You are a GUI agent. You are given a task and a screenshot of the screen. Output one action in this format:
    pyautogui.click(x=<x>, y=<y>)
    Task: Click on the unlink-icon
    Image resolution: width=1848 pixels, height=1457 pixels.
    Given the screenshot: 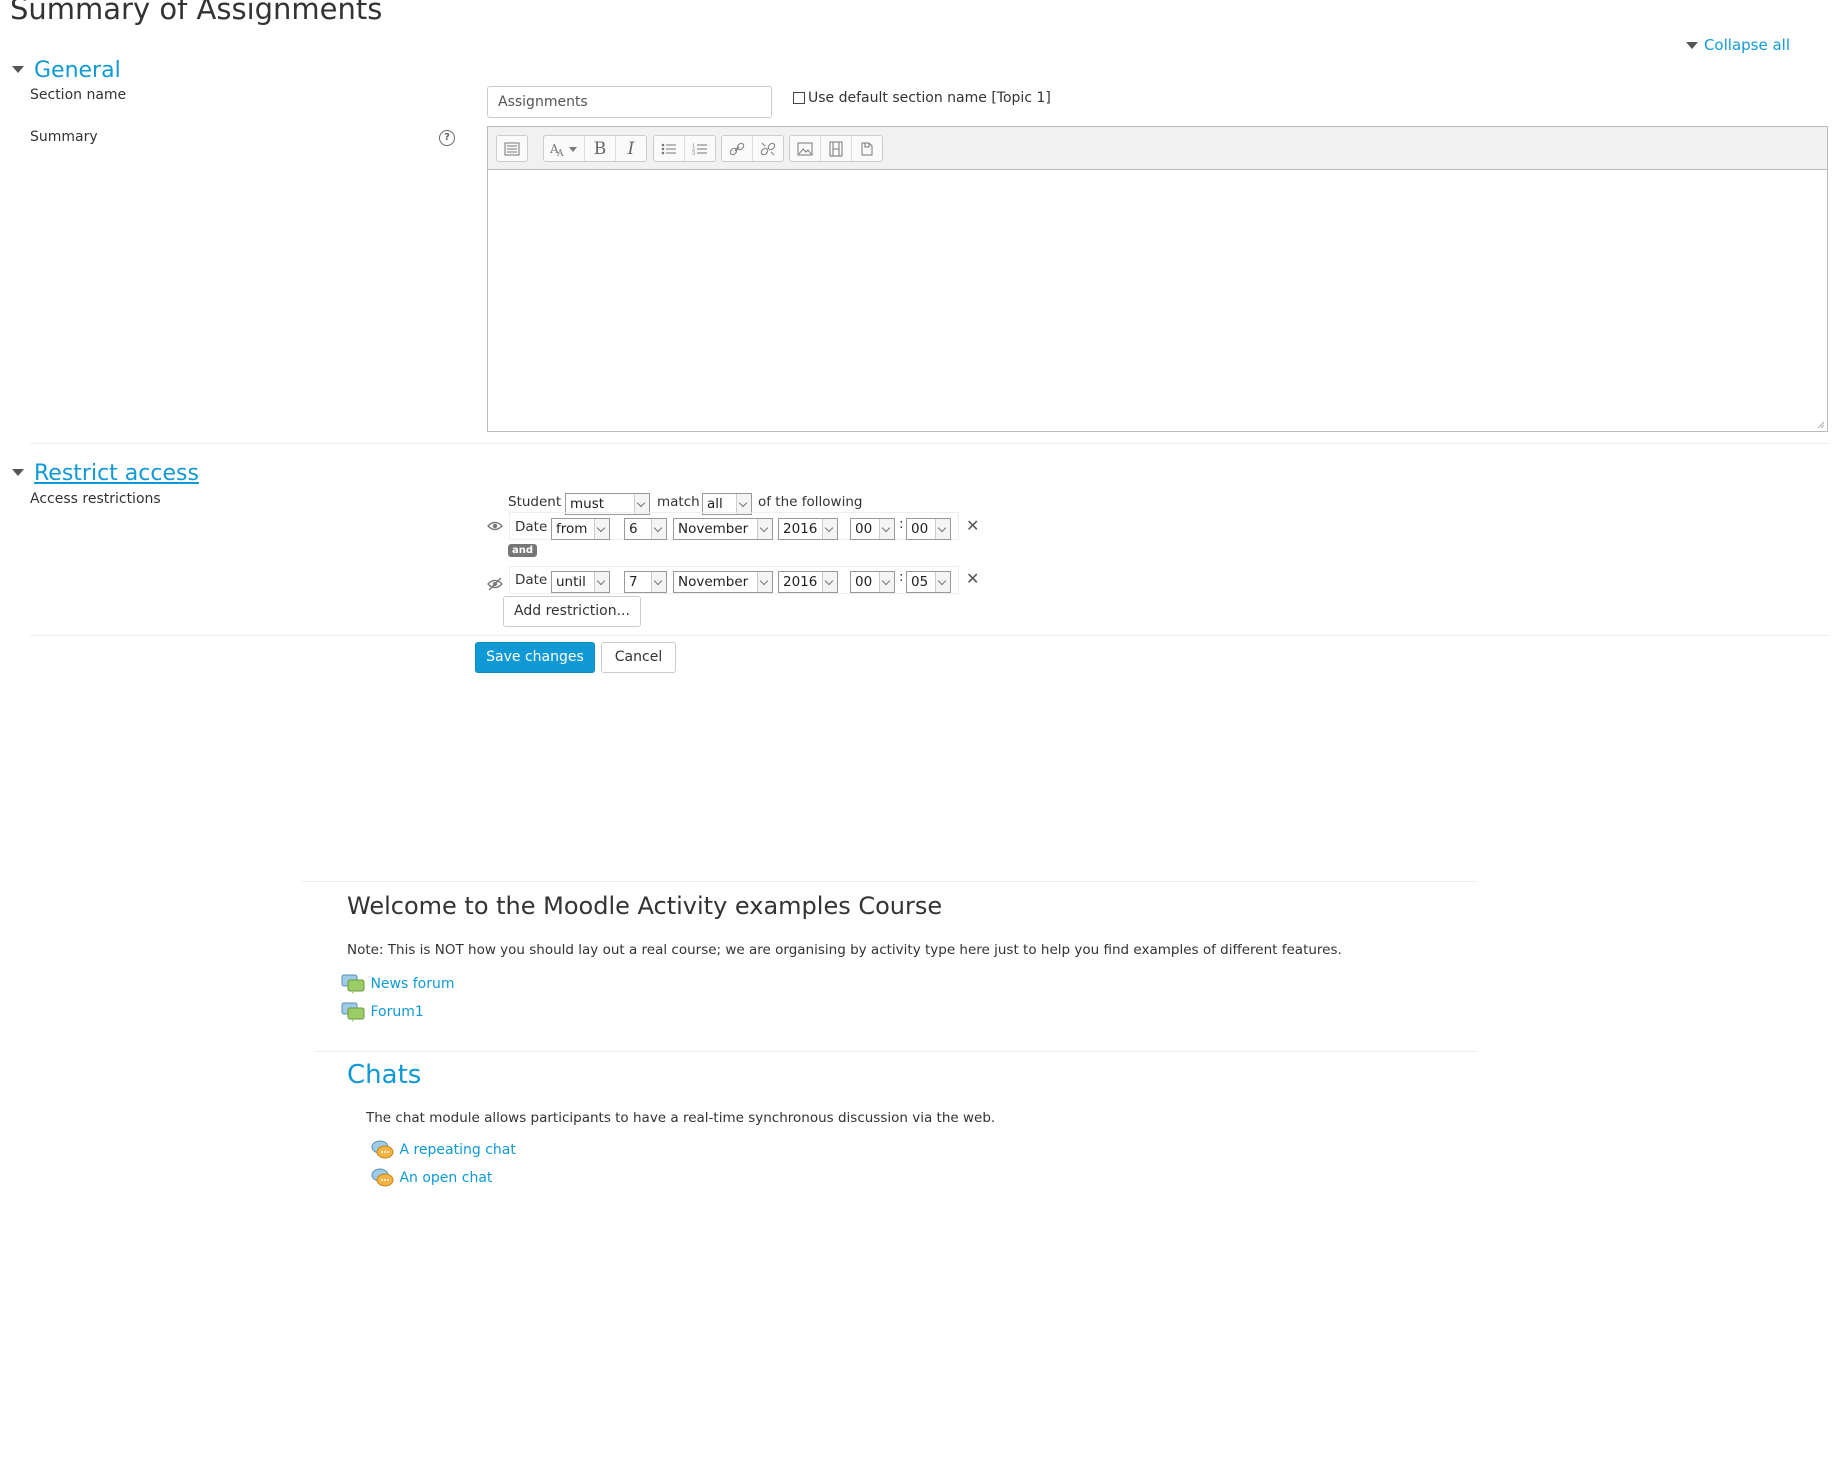 What is the action you would take?
    pyautogui.click(x=768, y=148)
    